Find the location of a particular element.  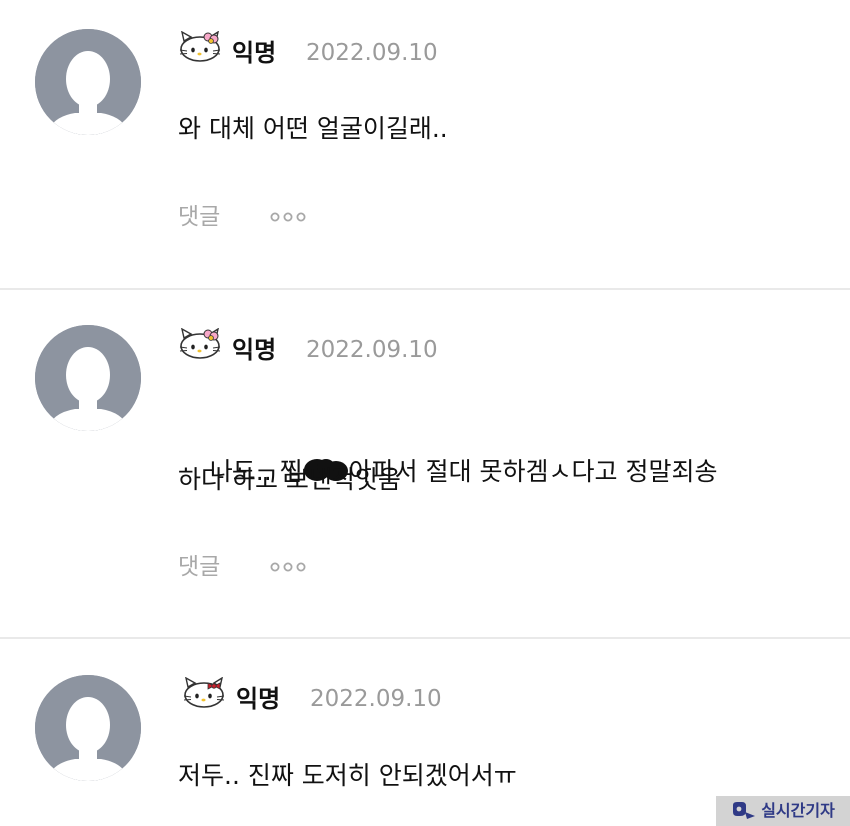

watermark: 실시간기자 is located at coordinates (783, 811).